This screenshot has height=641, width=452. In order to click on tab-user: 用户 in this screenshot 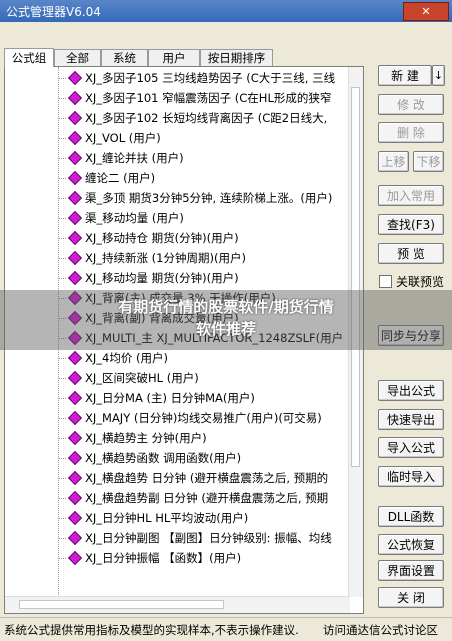, I will do `click(174, 57)`.